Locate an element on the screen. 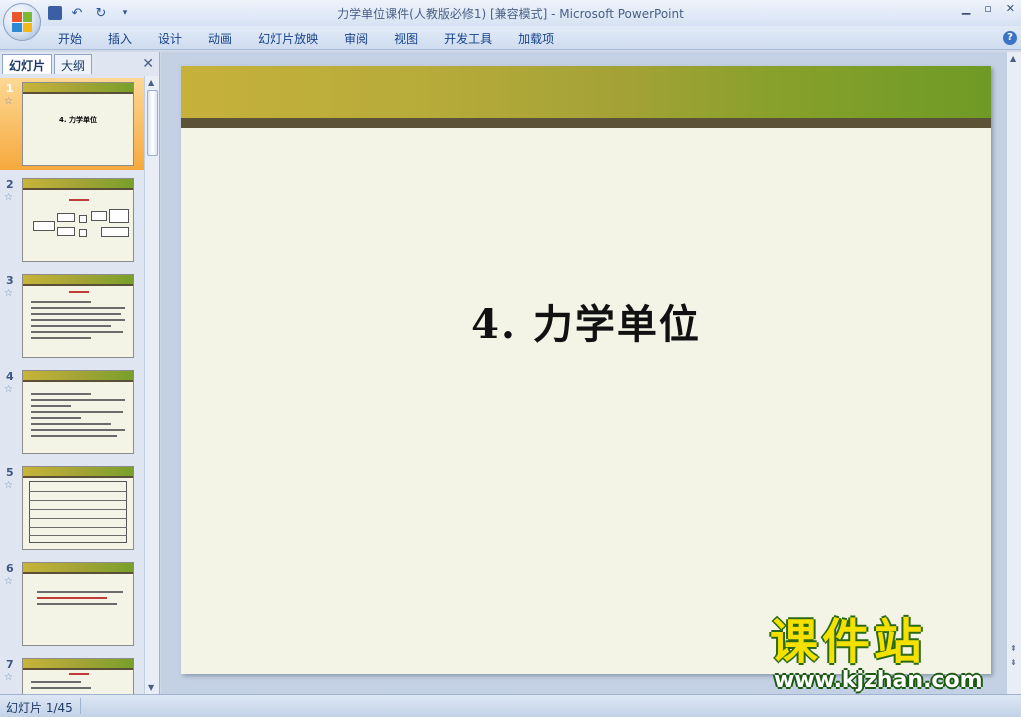 The width and height of the screenshot is (1021, 717). slide-number: 3 is located at coordinates (10, 280).